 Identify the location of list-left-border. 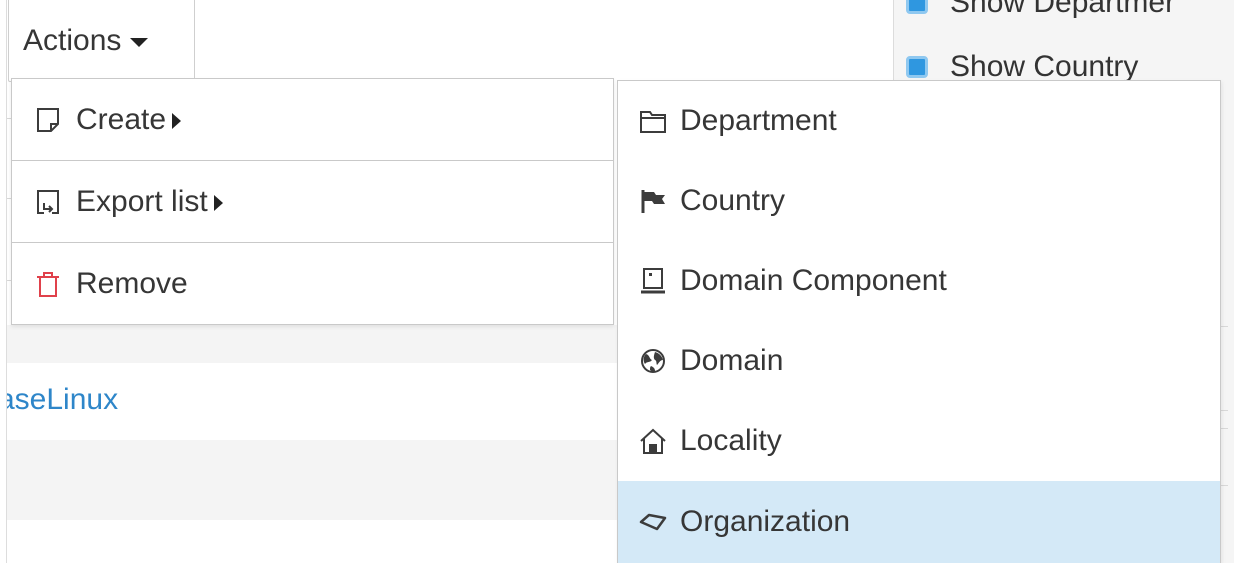
(3, 281).